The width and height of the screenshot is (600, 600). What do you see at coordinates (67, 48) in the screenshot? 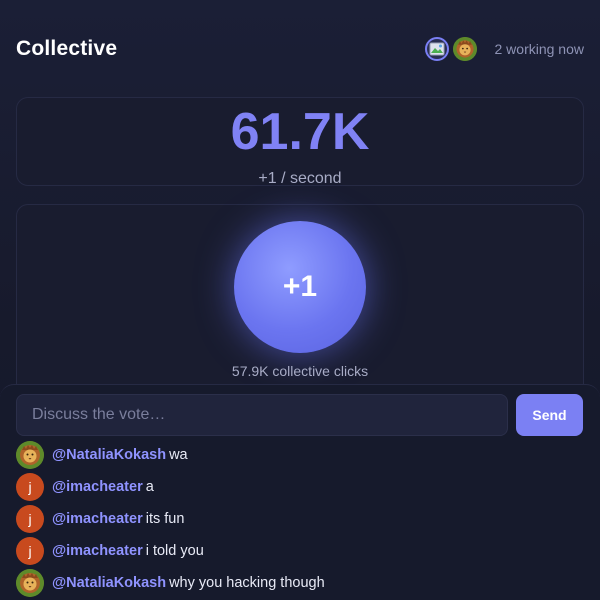
I see `app-title: Collective` at bounding box center [67, 48].